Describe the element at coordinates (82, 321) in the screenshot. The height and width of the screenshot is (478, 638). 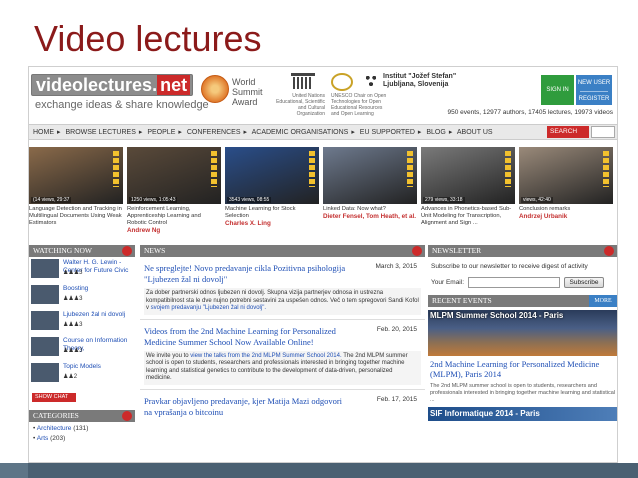
I see `list-item: Ljubezen žal ni dovolj ♟♟♟3` at that location.